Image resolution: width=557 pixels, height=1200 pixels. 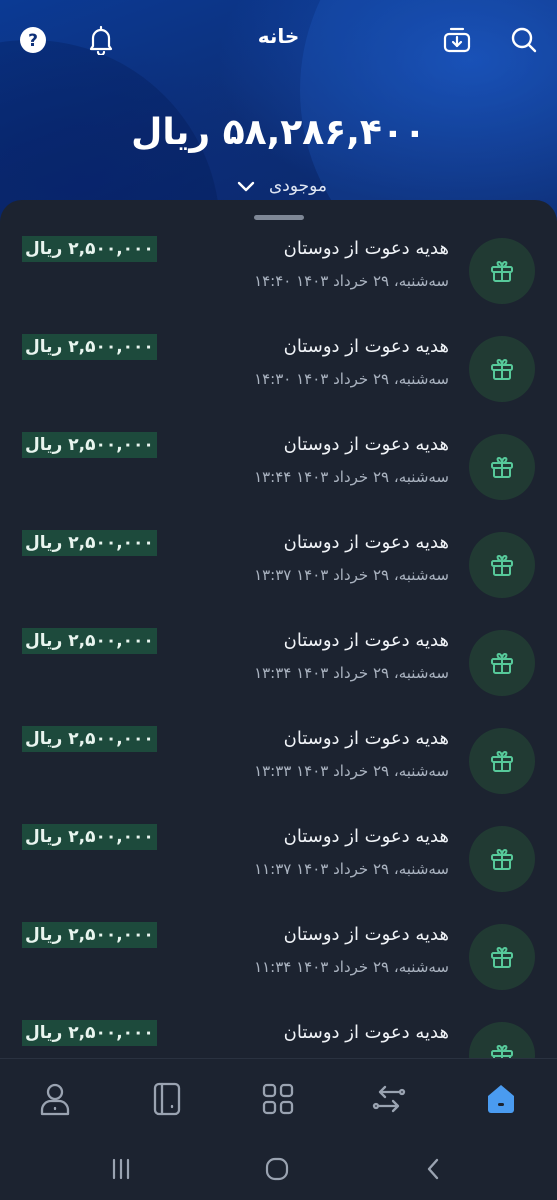 What do you see at coordinates (298, 186) in the screenshot?
I see `balance-label: موجودی` at bounding box center [298, 186].